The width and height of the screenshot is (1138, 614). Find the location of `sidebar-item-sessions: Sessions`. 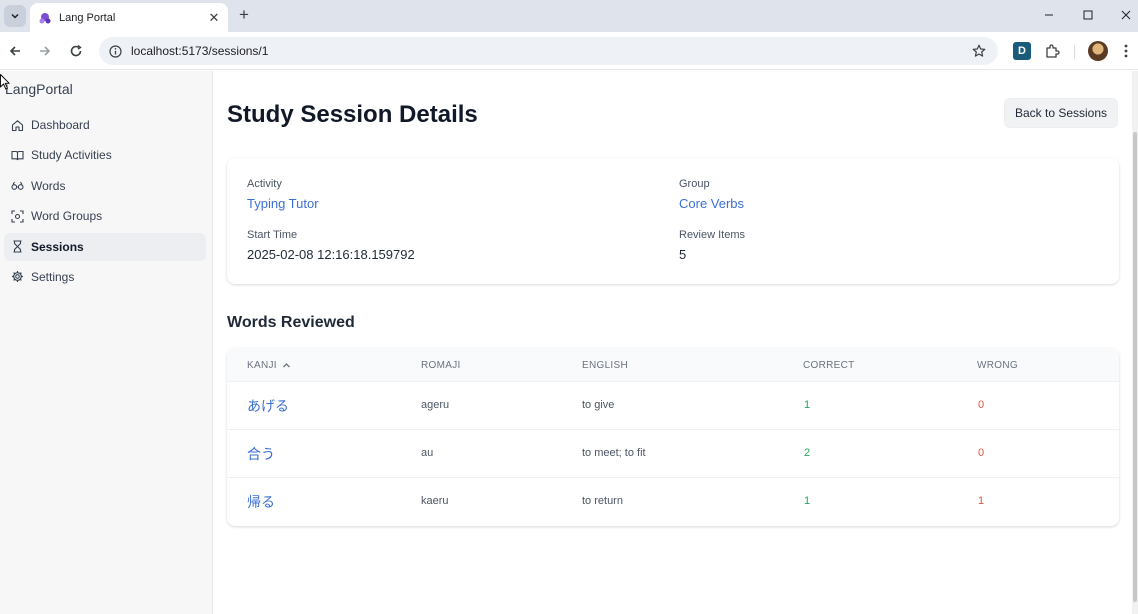

sidebar-item-sessions: Sessions is located at coordinates (105, 246).